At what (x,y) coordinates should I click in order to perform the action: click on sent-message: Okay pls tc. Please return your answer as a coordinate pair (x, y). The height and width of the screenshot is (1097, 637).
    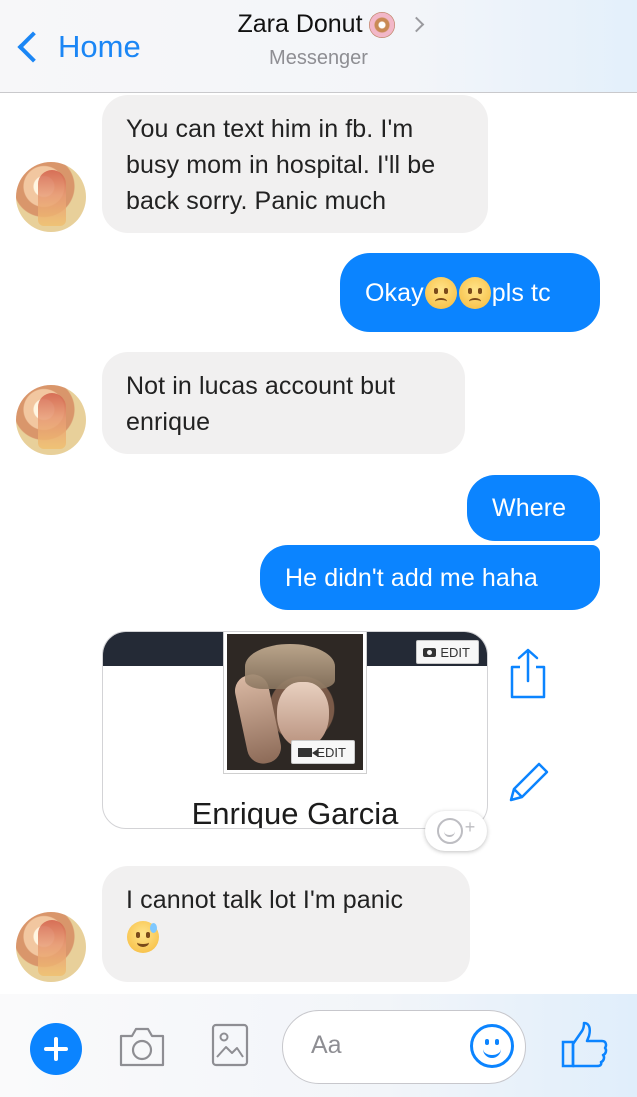
    Looking at the image, I should click on (470, 292).